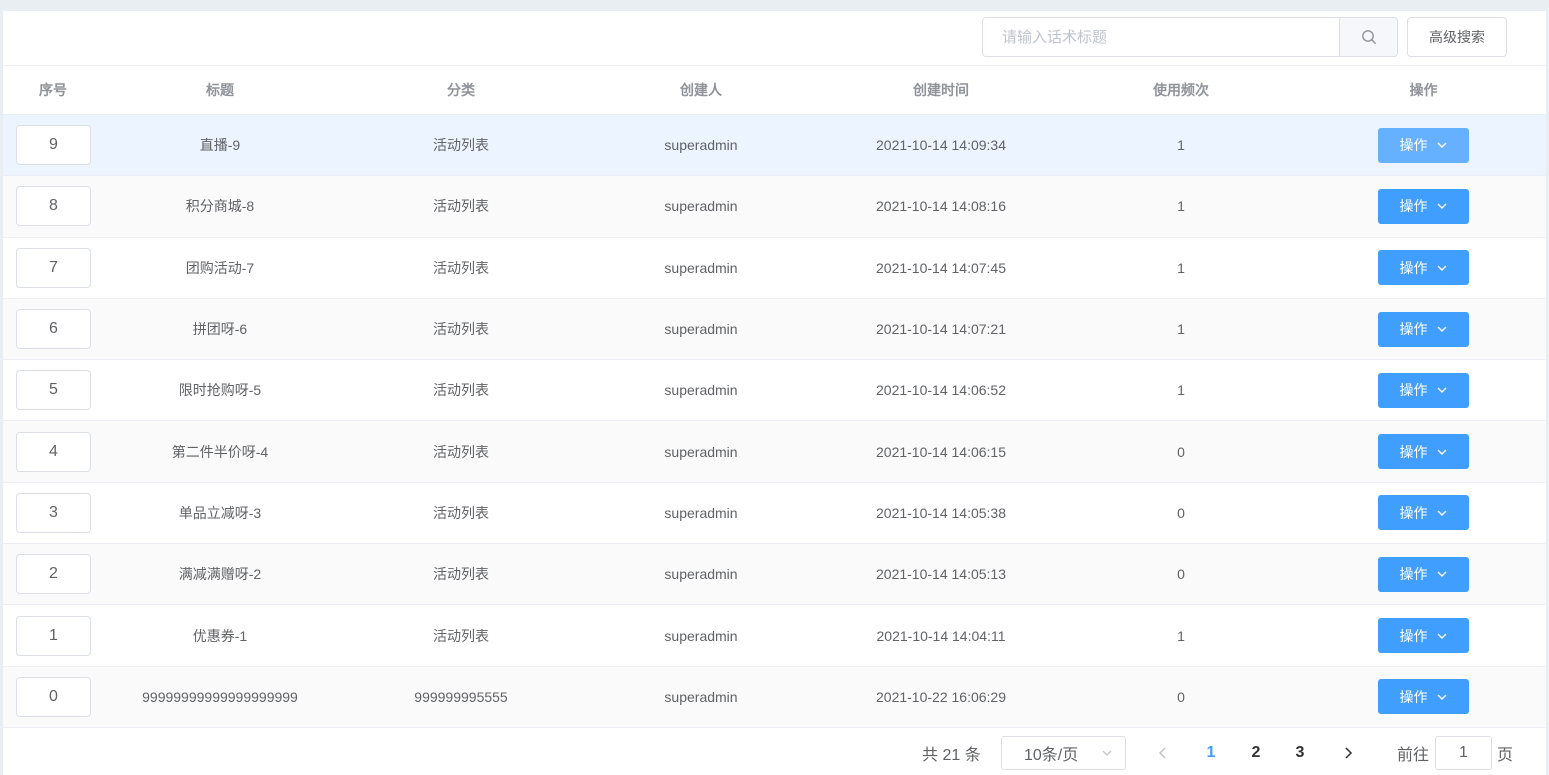 This screenshot has height=775, width=1549. What do you see at coordinates (53, 206) in the screenshot?
I see `sort-index-input: 8` at bounding box center [53, 206].